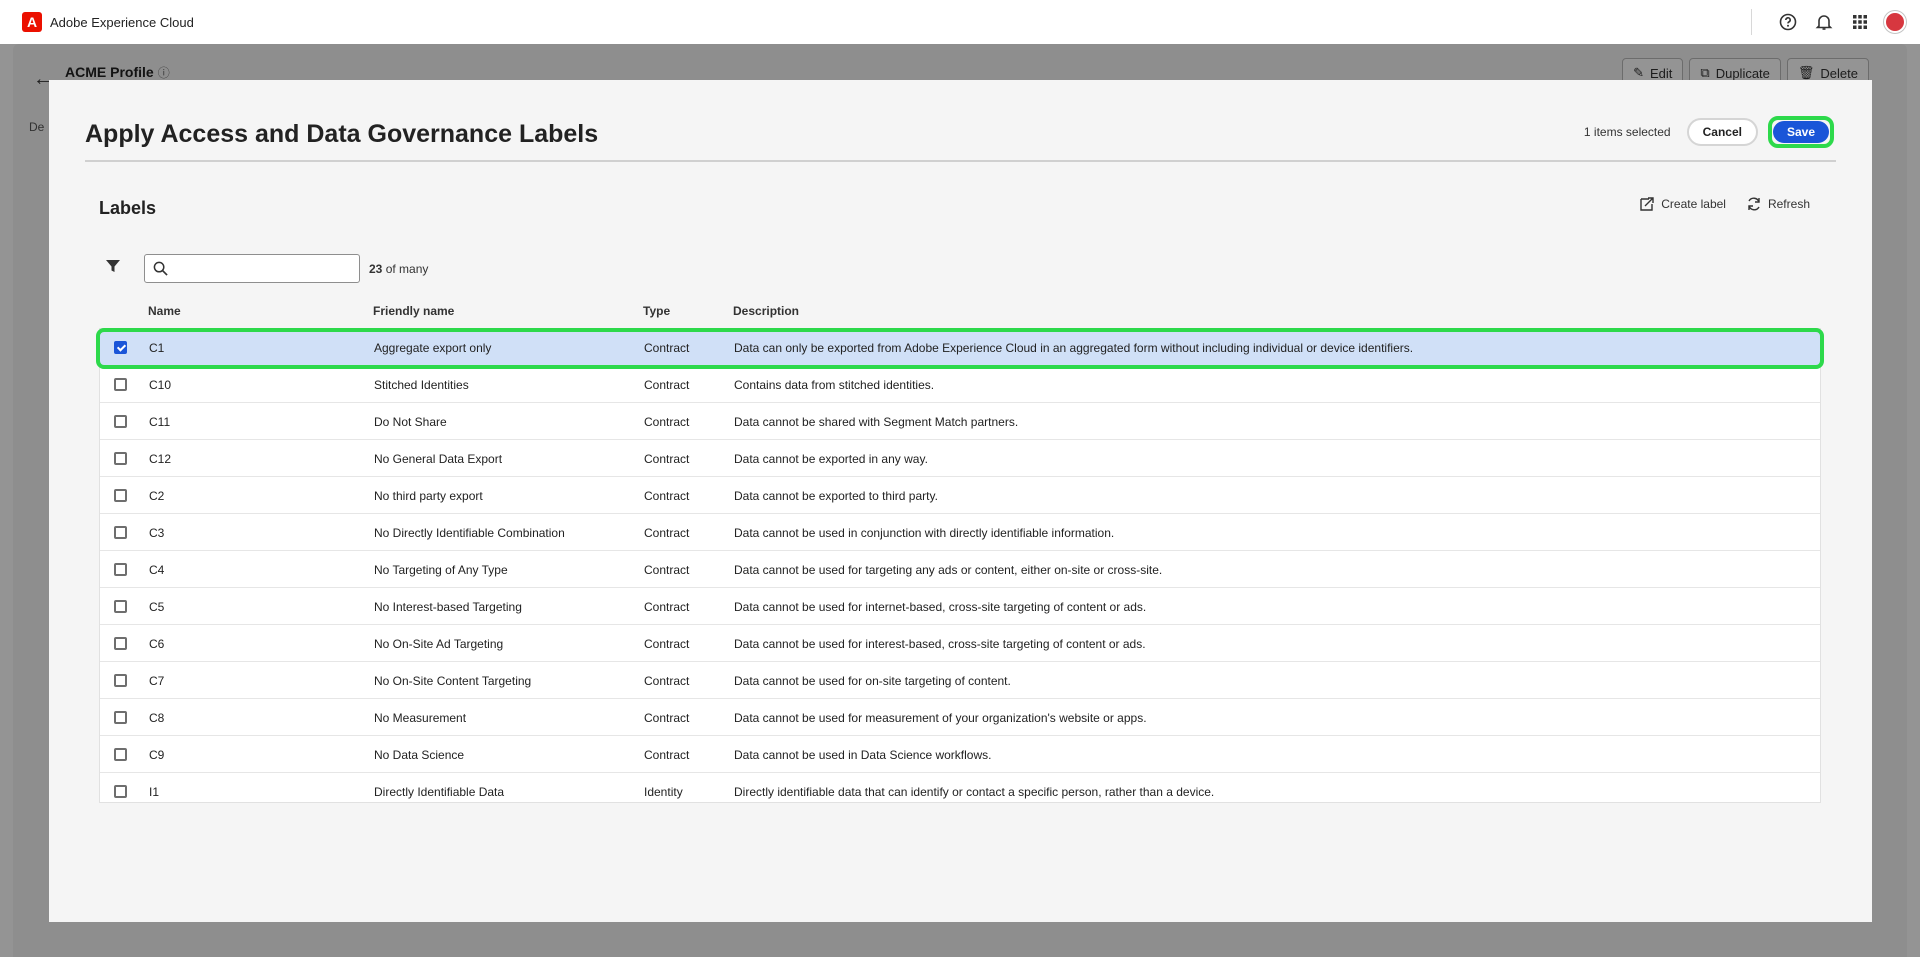  What do you see at coordinates (410, 422) in the screenshot?
I see `cell-friendly-name: Do Not Share` at bounding box center [410, 422].